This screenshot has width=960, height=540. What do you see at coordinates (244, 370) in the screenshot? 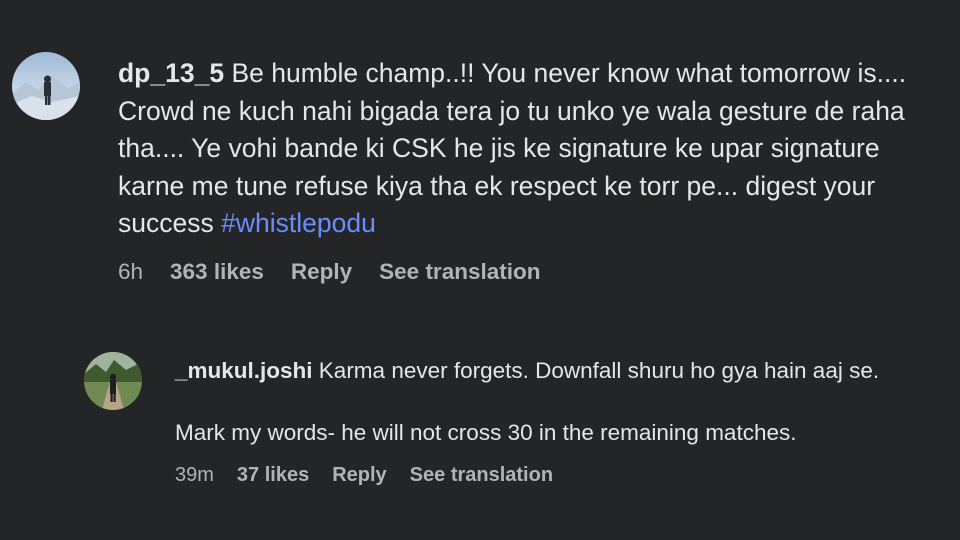
I see `comment-username: _mukul.joshi` at bounding box center [244, 370].